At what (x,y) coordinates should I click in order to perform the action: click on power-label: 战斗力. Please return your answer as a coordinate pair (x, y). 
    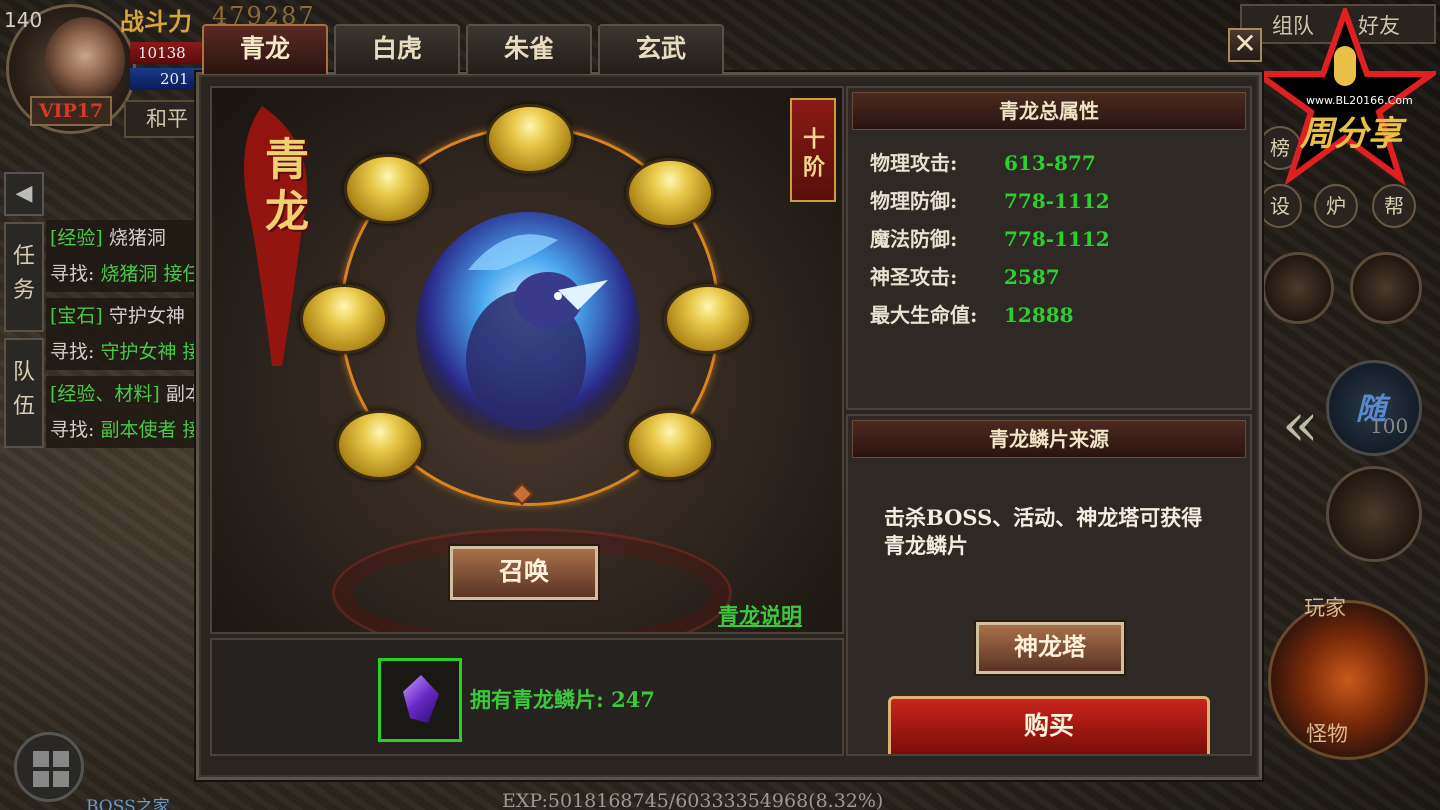
    Looking at the image, I should click on (156, 21).